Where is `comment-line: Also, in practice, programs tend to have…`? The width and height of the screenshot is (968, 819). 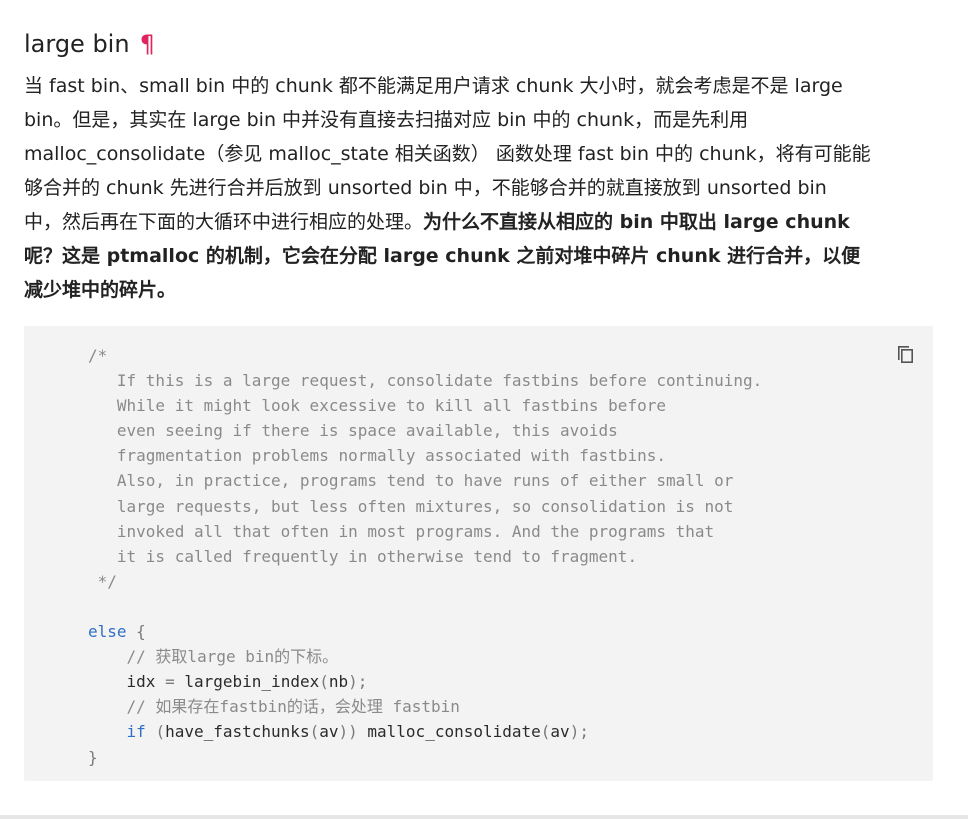
comment-line: Also, in practice, programs tend to have… is located at coordinates (411, 481).